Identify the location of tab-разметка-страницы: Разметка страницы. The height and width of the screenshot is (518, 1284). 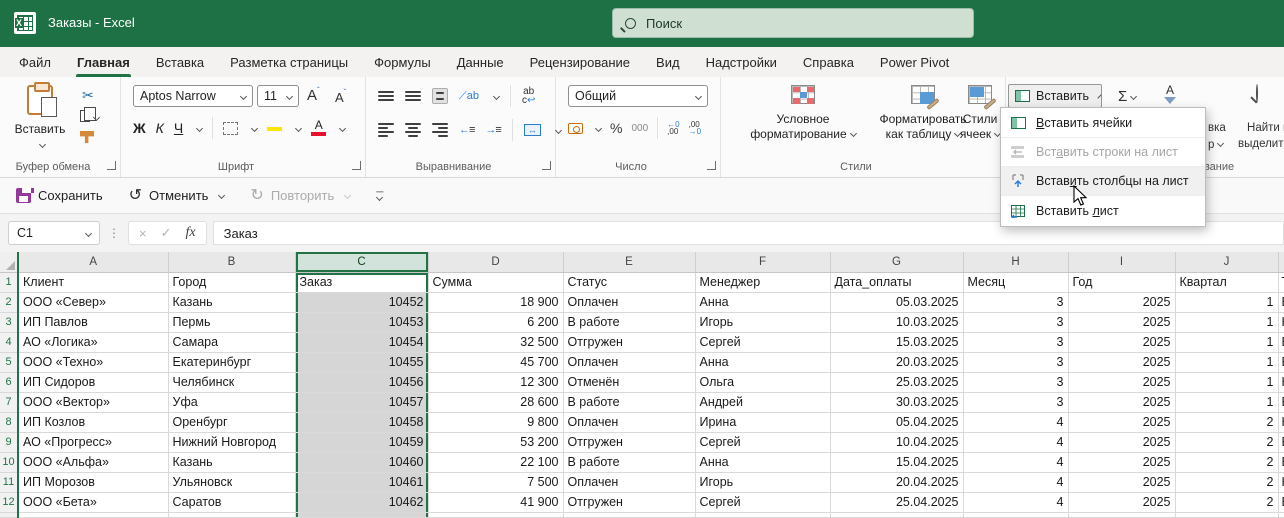
(289, 62).